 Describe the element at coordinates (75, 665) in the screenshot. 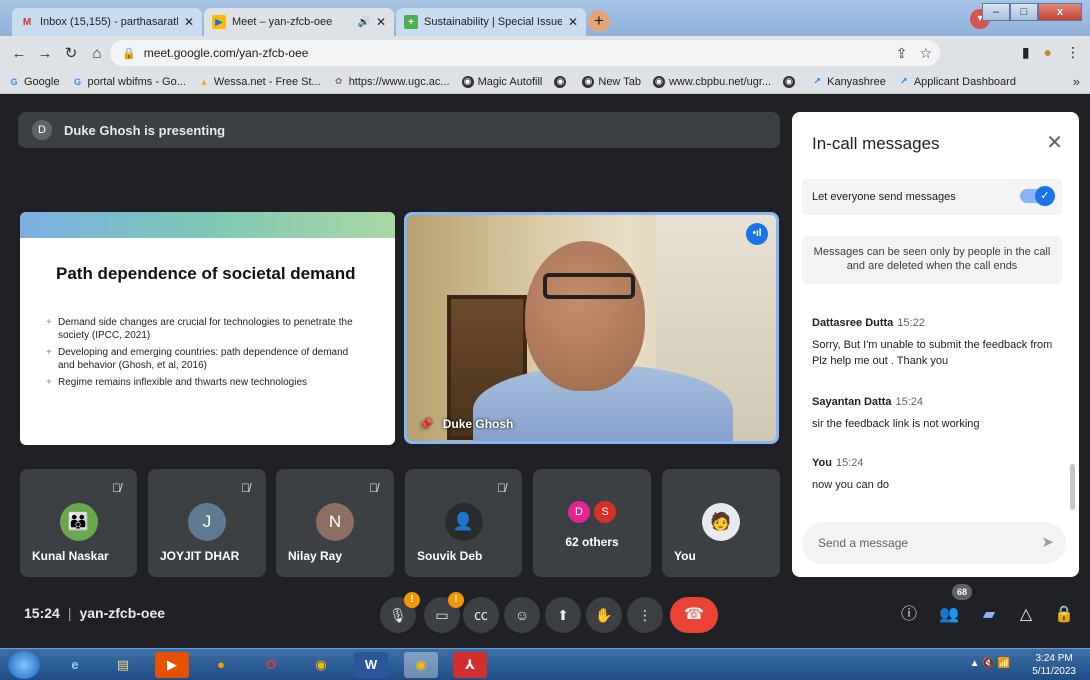

I see `ie-icon: e` at that location.